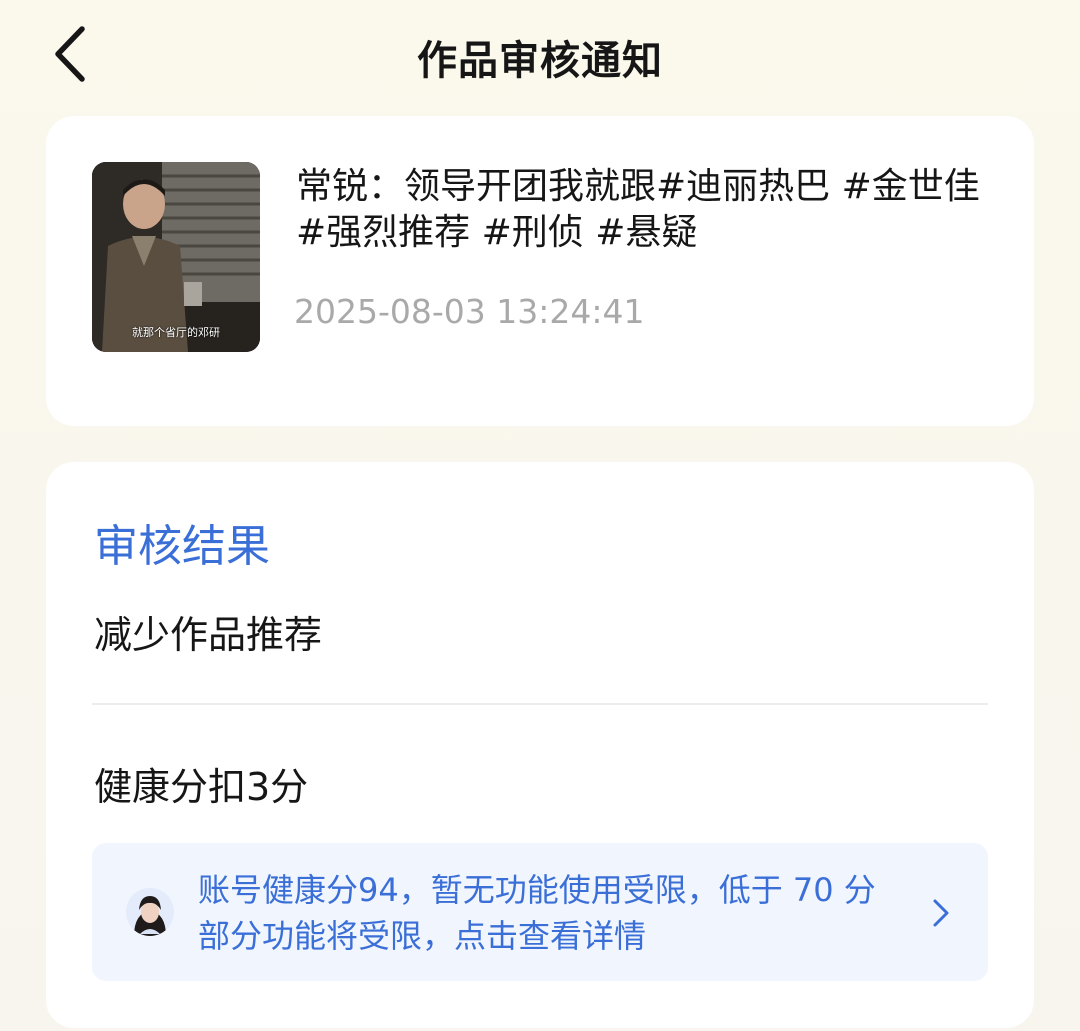 Image resolution: width=1080 pixels, height=1031 pixels. I want to click on section-title: 审核结果, so click(182, 546).